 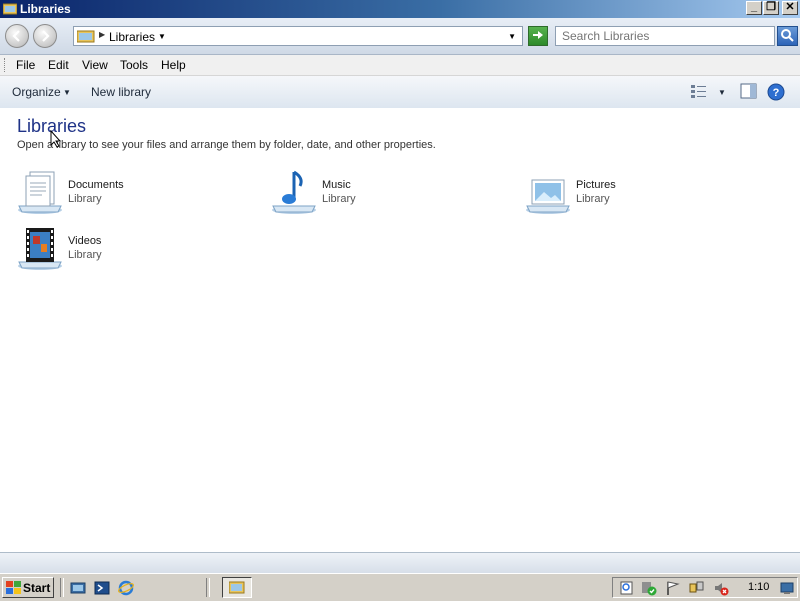 What do you see at coordinates (722, 92) in the screenshot?
I see `view-options-dropdown-icon: ▼` at bounding box center [722, 92].